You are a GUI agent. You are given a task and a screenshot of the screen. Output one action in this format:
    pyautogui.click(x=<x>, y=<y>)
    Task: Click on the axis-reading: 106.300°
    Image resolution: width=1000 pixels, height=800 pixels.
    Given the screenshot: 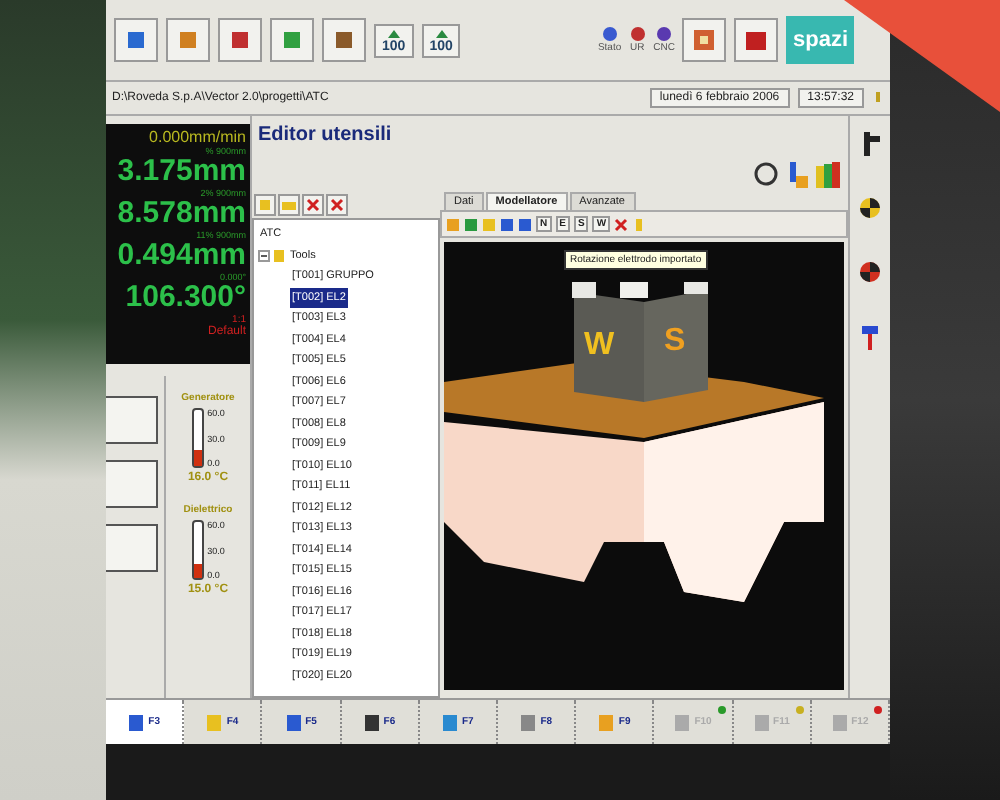 What is the action you would take?
    pyautogui.click(x=185, y=298)
    